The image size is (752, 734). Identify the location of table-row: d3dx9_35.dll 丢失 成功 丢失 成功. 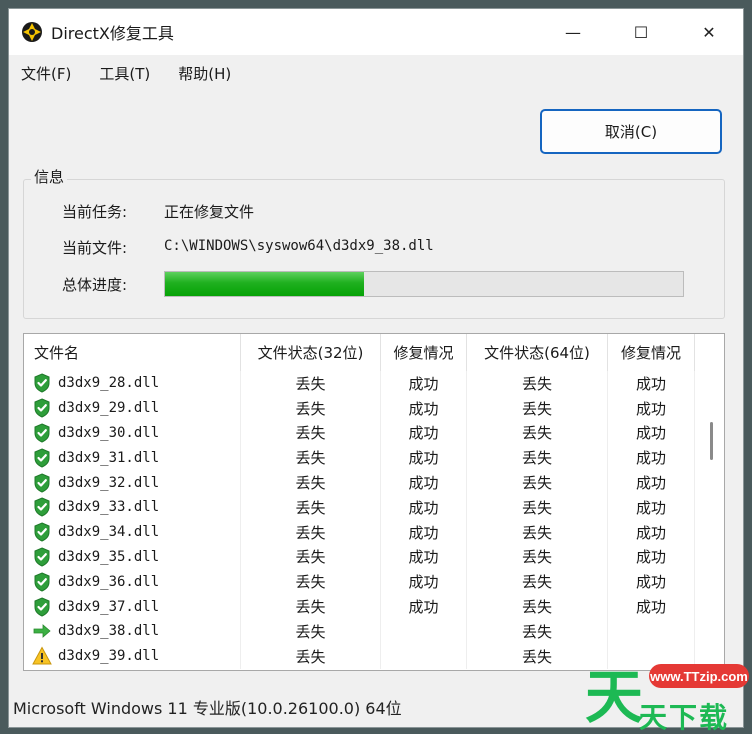
(361, 557).